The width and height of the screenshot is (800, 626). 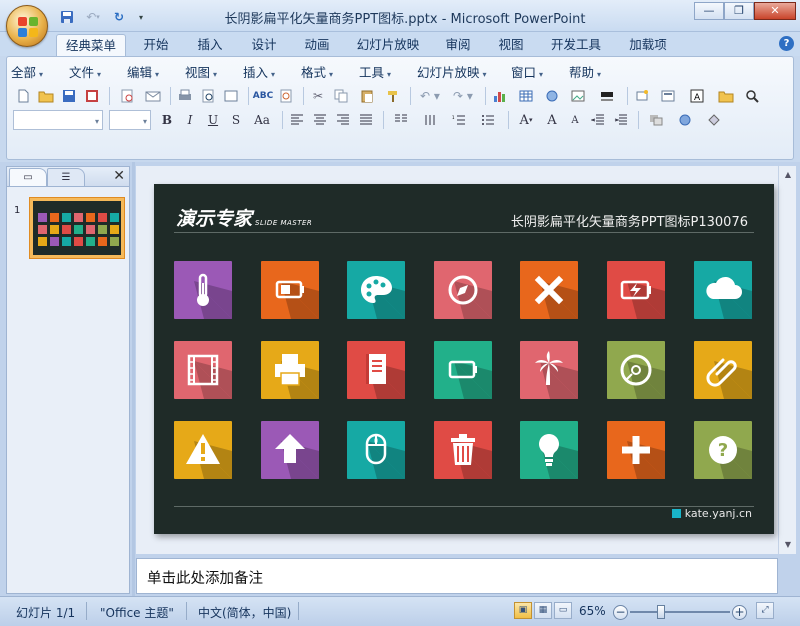 What do you see at coordinates (648, 45) in the screenshot?
I see `tab-addins: 加载项` at bounding box center [648, 45].